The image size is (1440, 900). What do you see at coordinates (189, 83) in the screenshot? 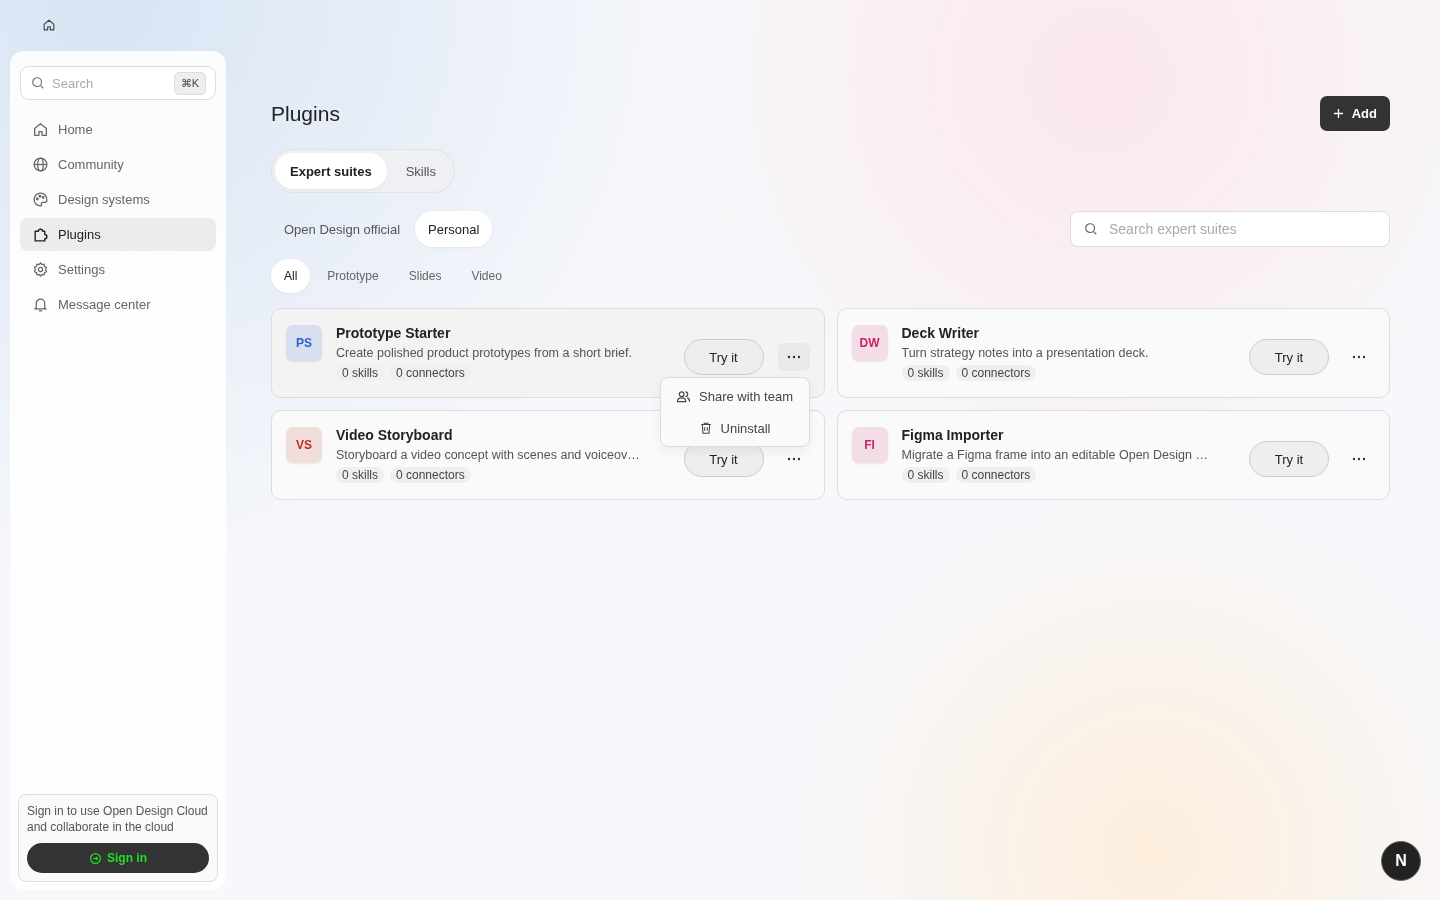
I see `shortcut-hint: ⌘K` at bounding box center [189, 83].